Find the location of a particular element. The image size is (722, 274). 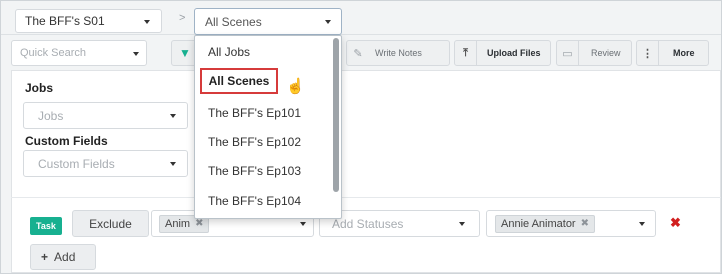

dropdown-item-label: The BFF's Ep103 is located at coordinates (254, 170).